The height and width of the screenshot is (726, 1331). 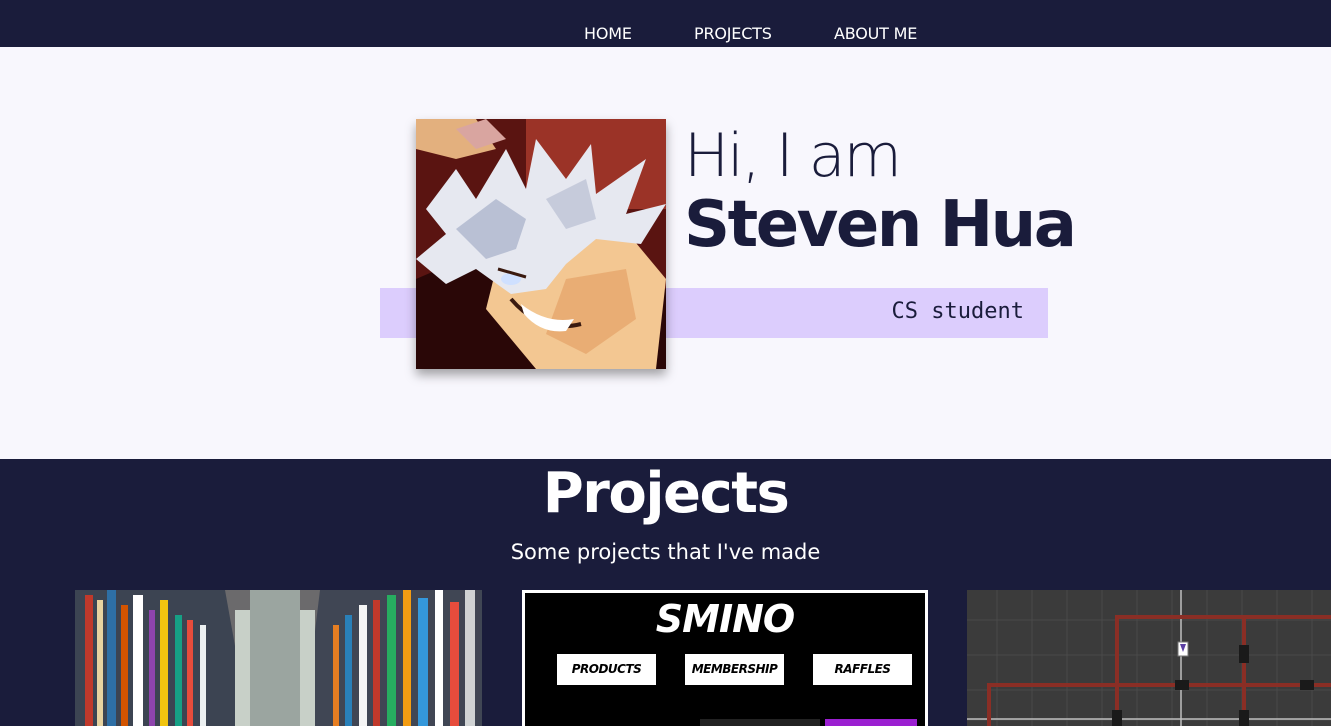 I want to click on projects-subtitle: Some projects that I've made, so click(x=665, y=552).